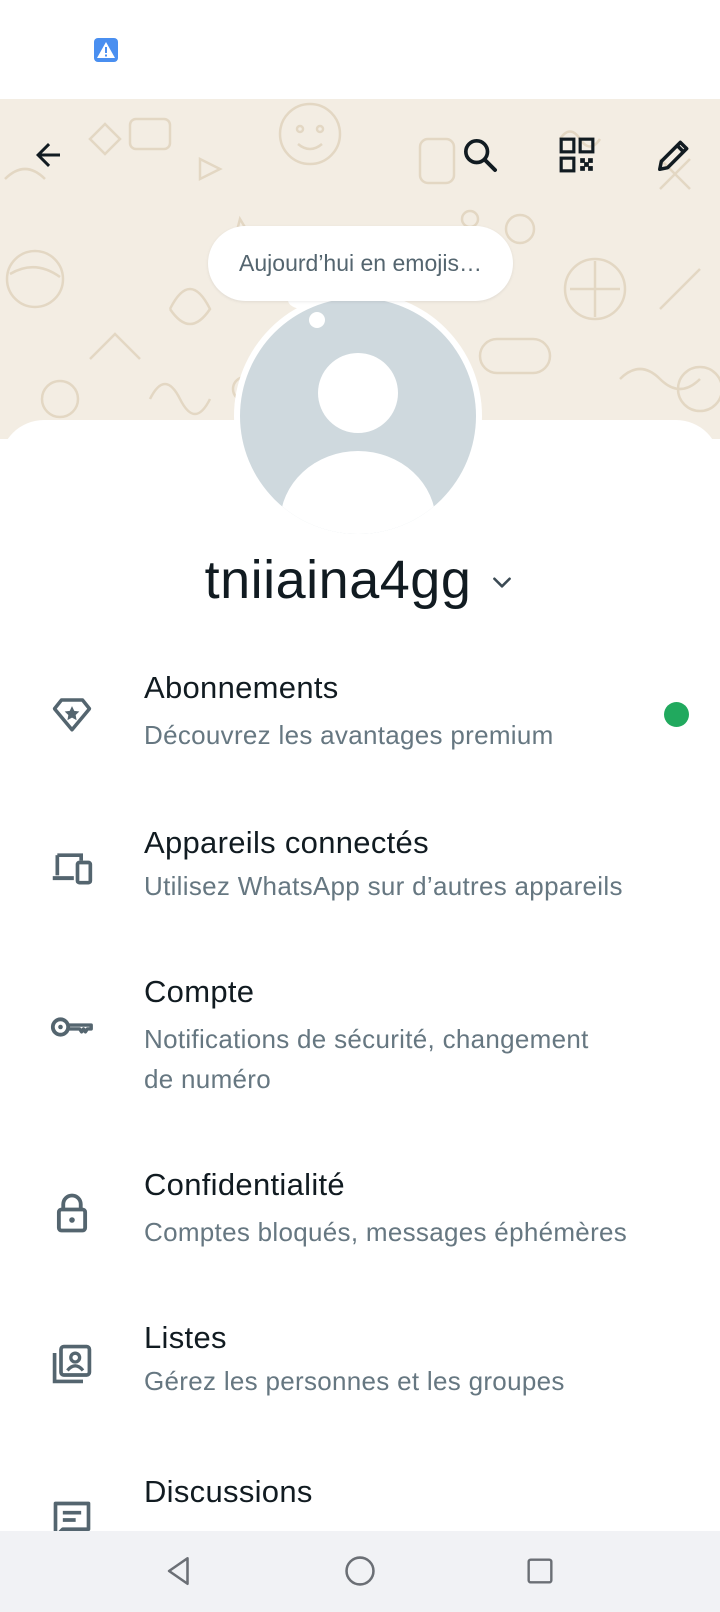 Image resolution: width=720 pixels, height=1612 pixels. What do you see at coordinates (72, 1213) in the screenshot?
I see `lock-icon` at bounding box center [72, 1213].